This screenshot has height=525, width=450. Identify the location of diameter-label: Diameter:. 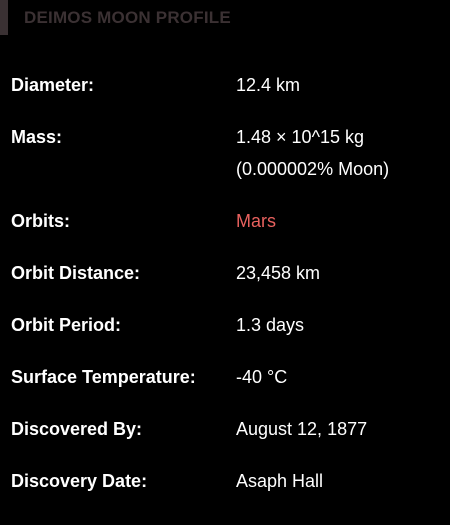
(53, 85).